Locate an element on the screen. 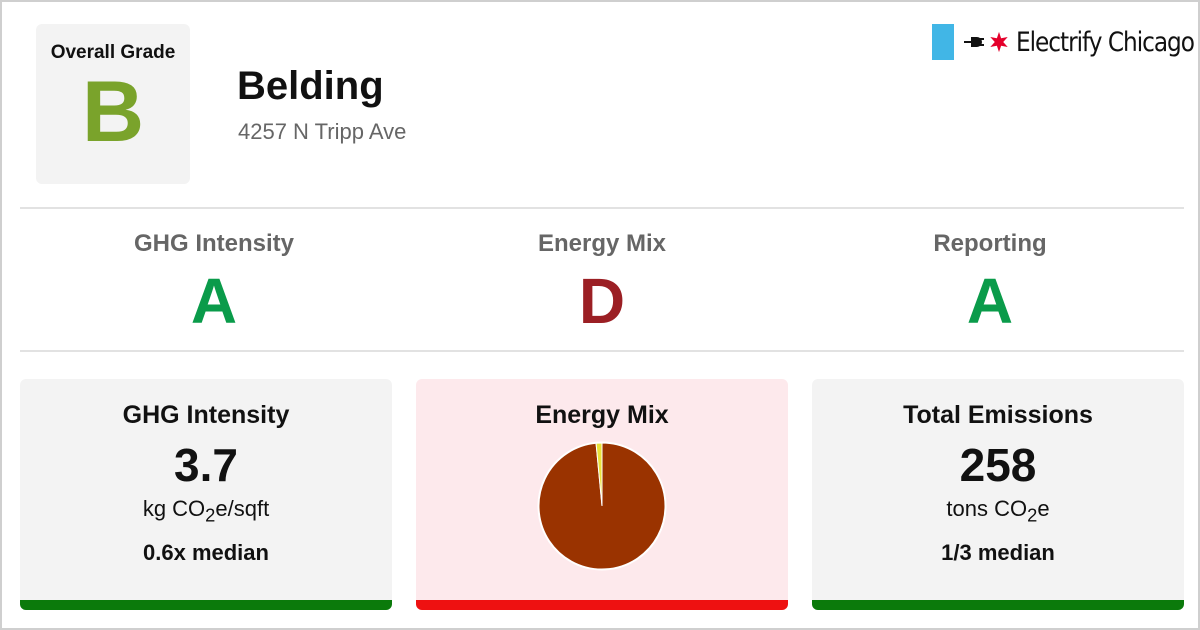 Image resolution: width=1200 pixels, height=630 pixels. subgrade-ghg-intensity: GHG Intensity A is located at coordinates (214, 281).